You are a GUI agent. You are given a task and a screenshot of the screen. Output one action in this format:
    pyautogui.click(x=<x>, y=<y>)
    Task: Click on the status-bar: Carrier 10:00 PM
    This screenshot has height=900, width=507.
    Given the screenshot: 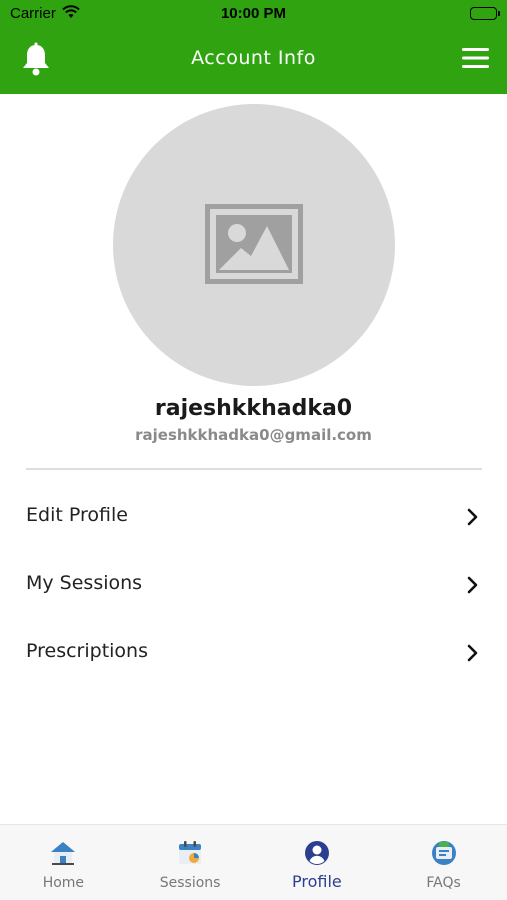 What is the action you would take?
    pyautogui.click(x=253, y=14)
    